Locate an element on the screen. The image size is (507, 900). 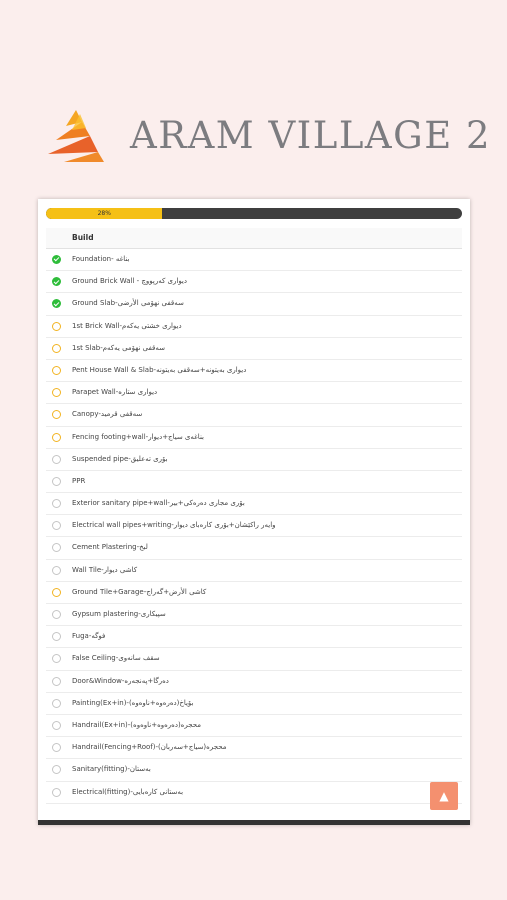
row-label: Ground Brick Wall - دیواری کەرپووچ is located at coordinates (129, 281).